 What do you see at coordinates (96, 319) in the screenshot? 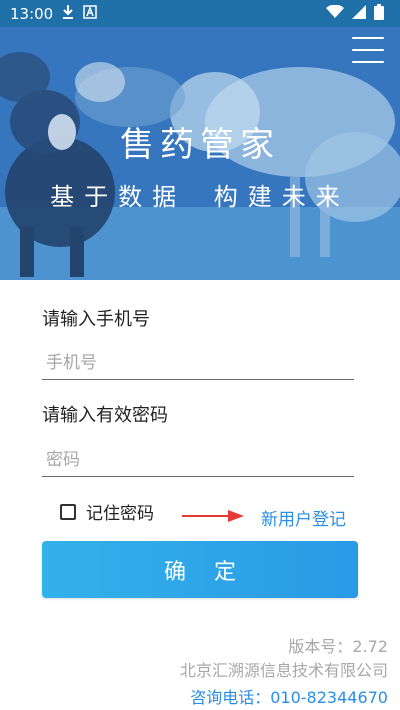
I see `phone-label: 请输入手机号` at bounding box center [96, 319].